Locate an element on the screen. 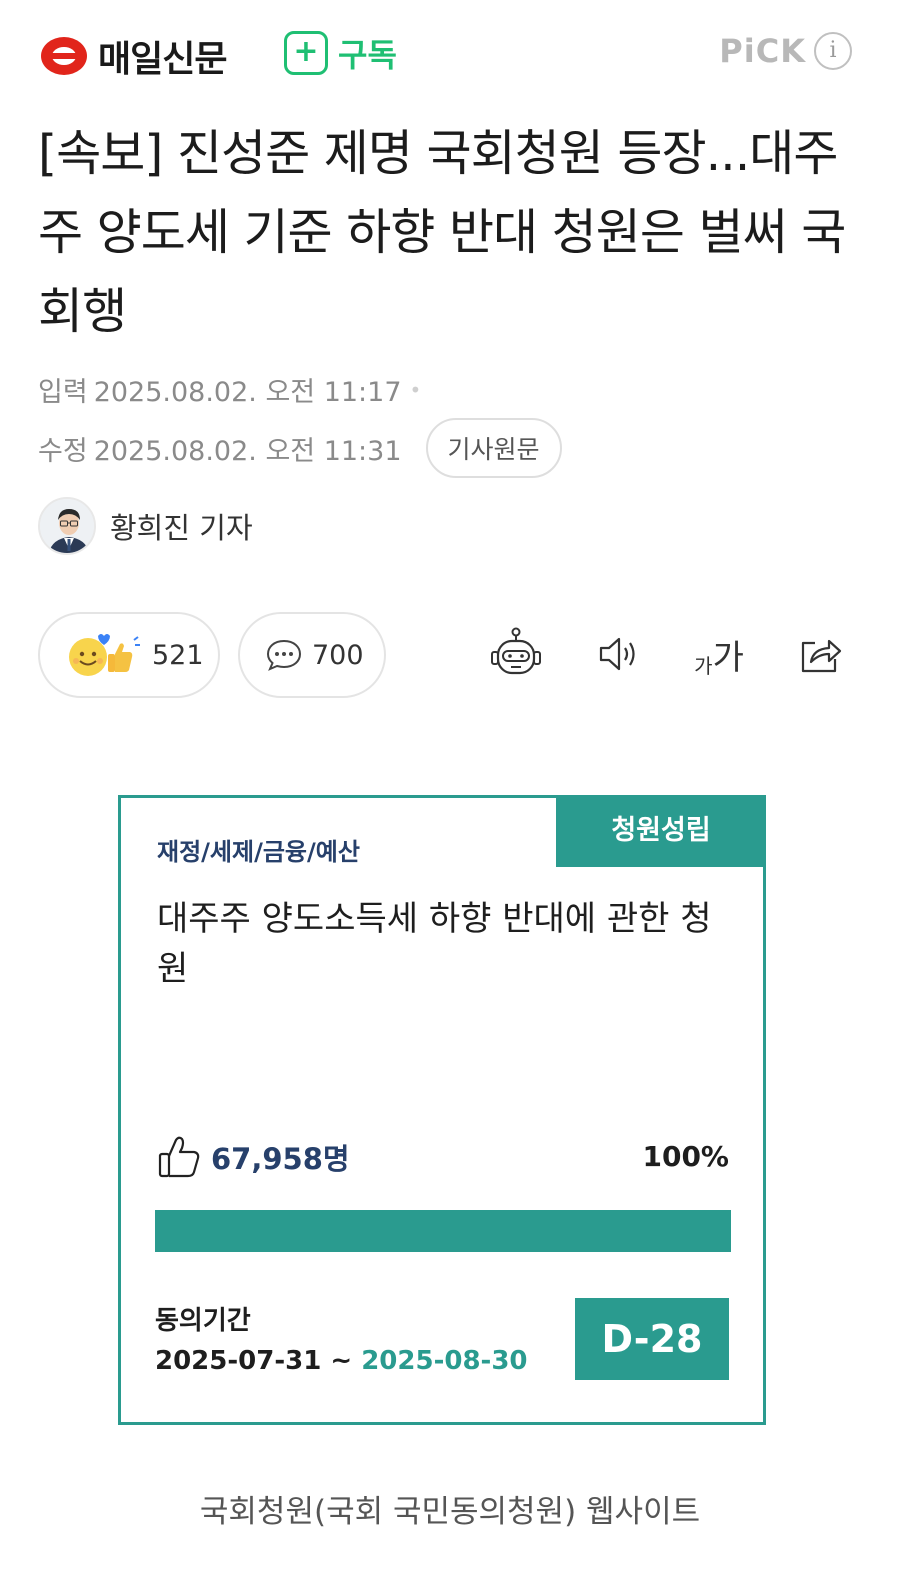 This screenshot has width=900, height=1591. petition-dday-badge: D-28 is located at coordinates (652, 1339).